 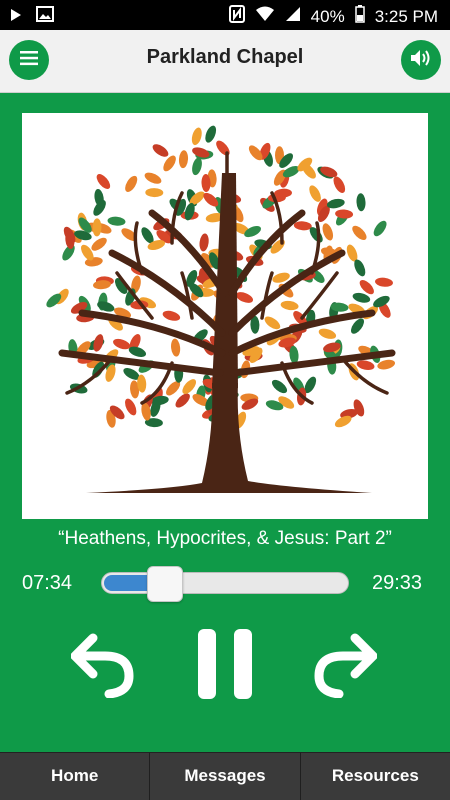 I want to click on battery-percent: 40%, so click(x=327, y=16).